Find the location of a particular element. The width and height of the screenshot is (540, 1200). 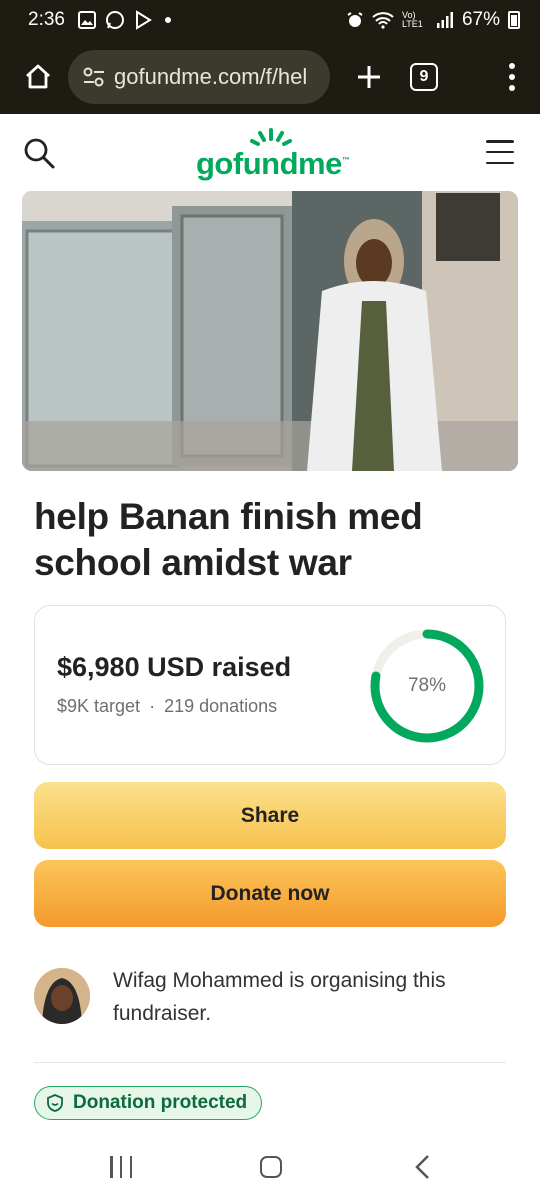

gofundme-logo: gofundme™ is located at coordinates (273, 155).